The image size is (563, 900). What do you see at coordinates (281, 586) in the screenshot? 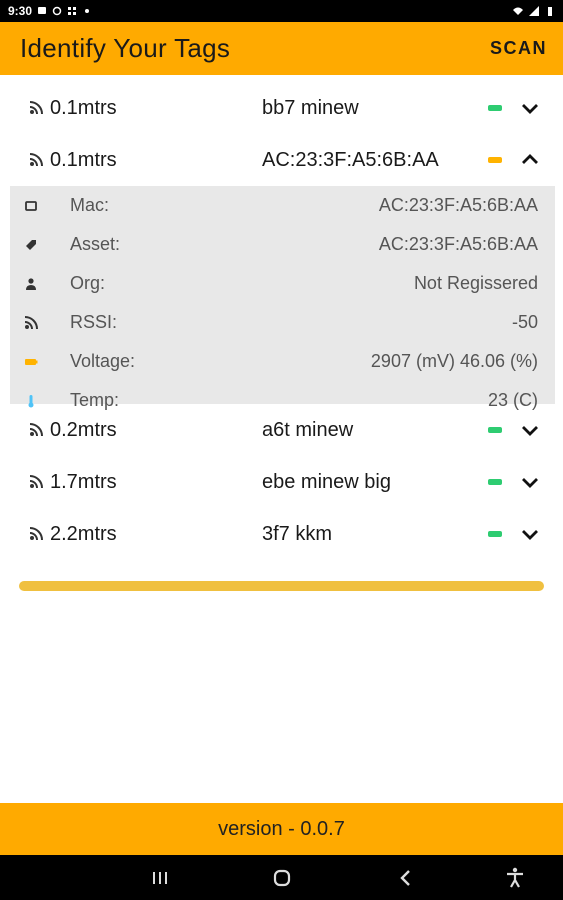
I see `scan-progress-bar` at bounding box center [281, 586].